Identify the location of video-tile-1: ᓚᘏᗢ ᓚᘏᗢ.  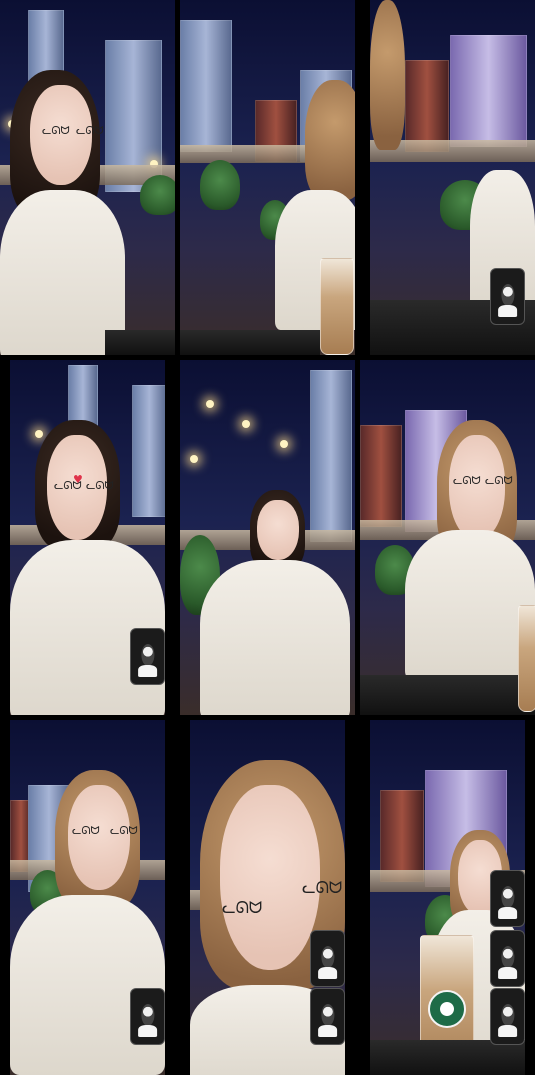
(87, 177).